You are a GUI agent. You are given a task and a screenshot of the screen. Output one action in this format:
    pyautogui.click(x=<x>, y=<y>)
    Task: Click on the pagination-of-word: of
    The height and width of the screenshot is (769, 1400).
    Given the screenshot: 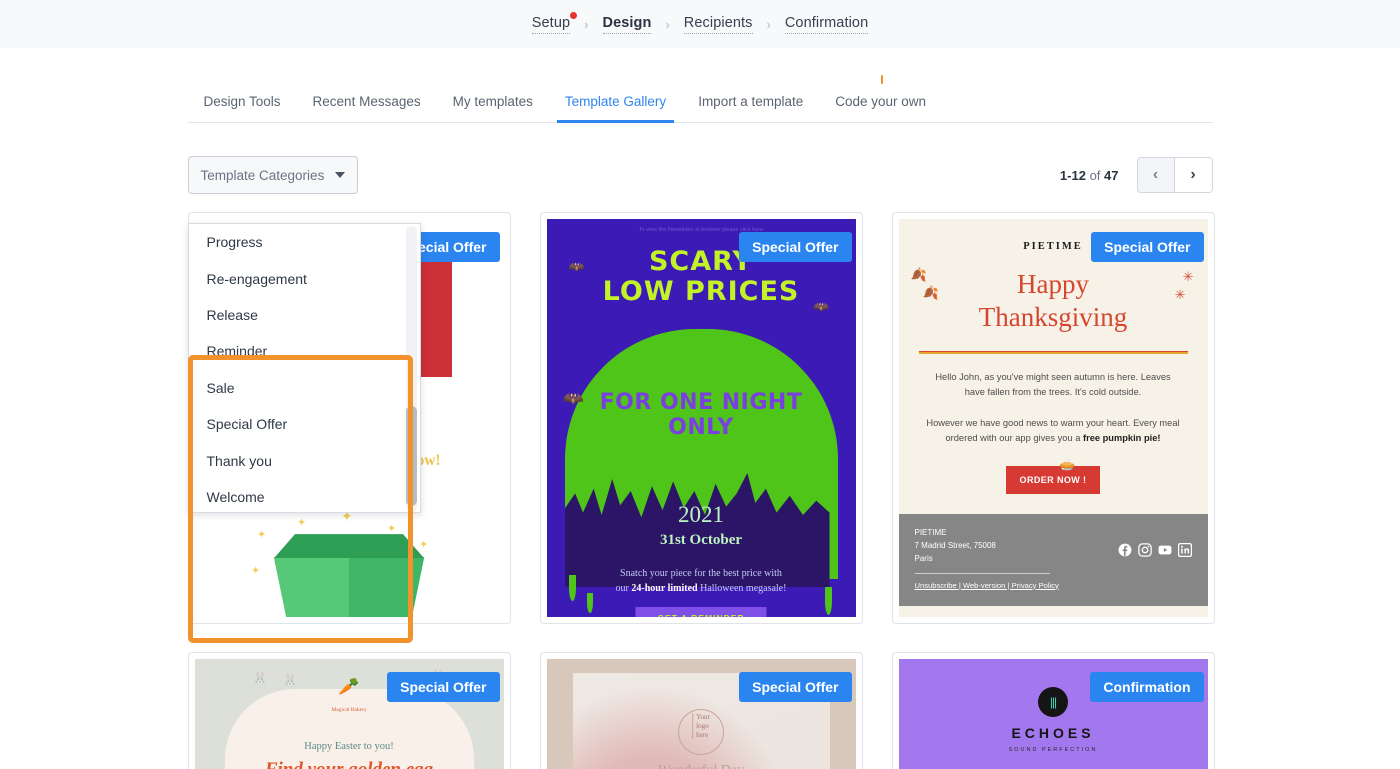 What is the action you would take?
    pyautogui.click(x=1095, y=175)
    